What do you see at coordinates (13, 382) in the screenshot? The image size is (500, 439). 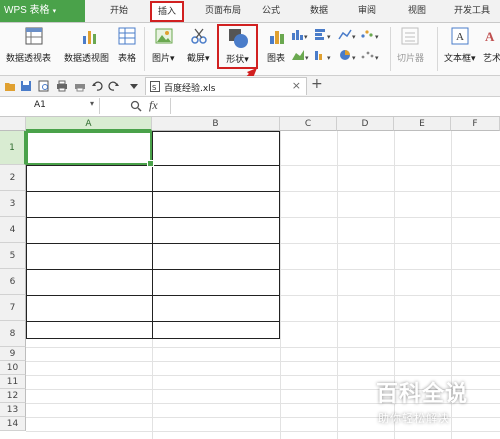 I see `row-header-11: 11` at bounding box center [13, 382].